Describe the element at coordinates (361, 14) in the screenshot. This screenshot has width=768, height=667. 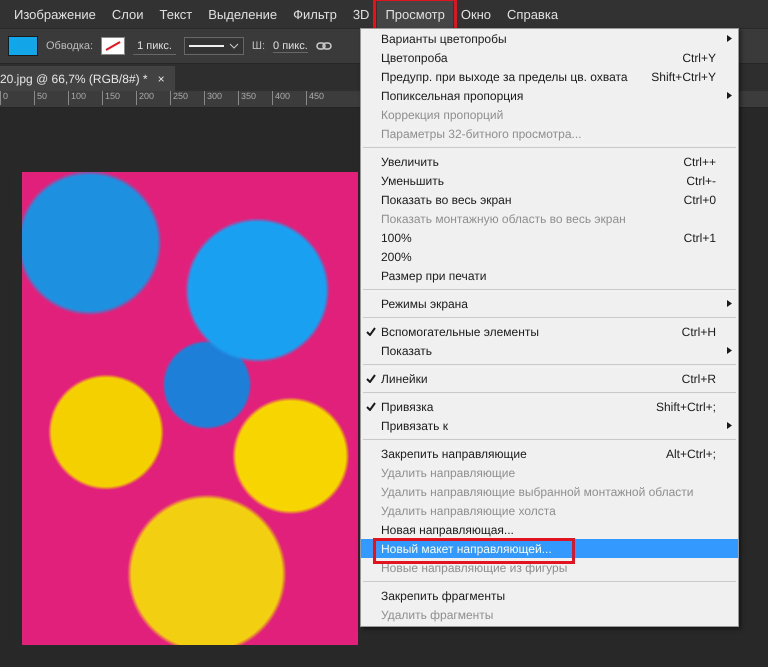
I see `menu-bar-item: 3D` at that location.